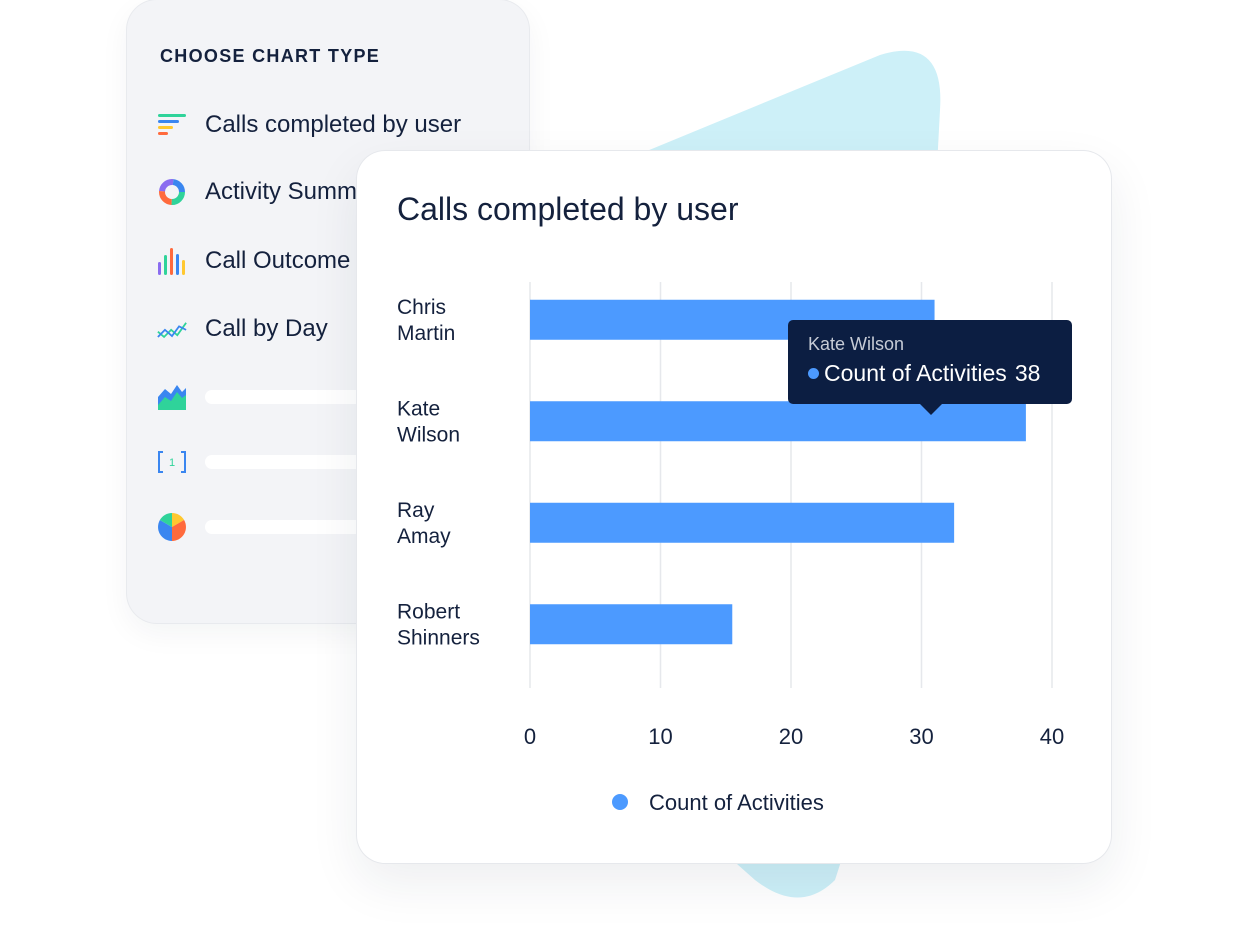 The height and width of the screenshot is (944, 1240). What do you see at coordinates (921, 736) in the screenshot?
I see `x-tick-label: 30` at bounding box center [921, 736].